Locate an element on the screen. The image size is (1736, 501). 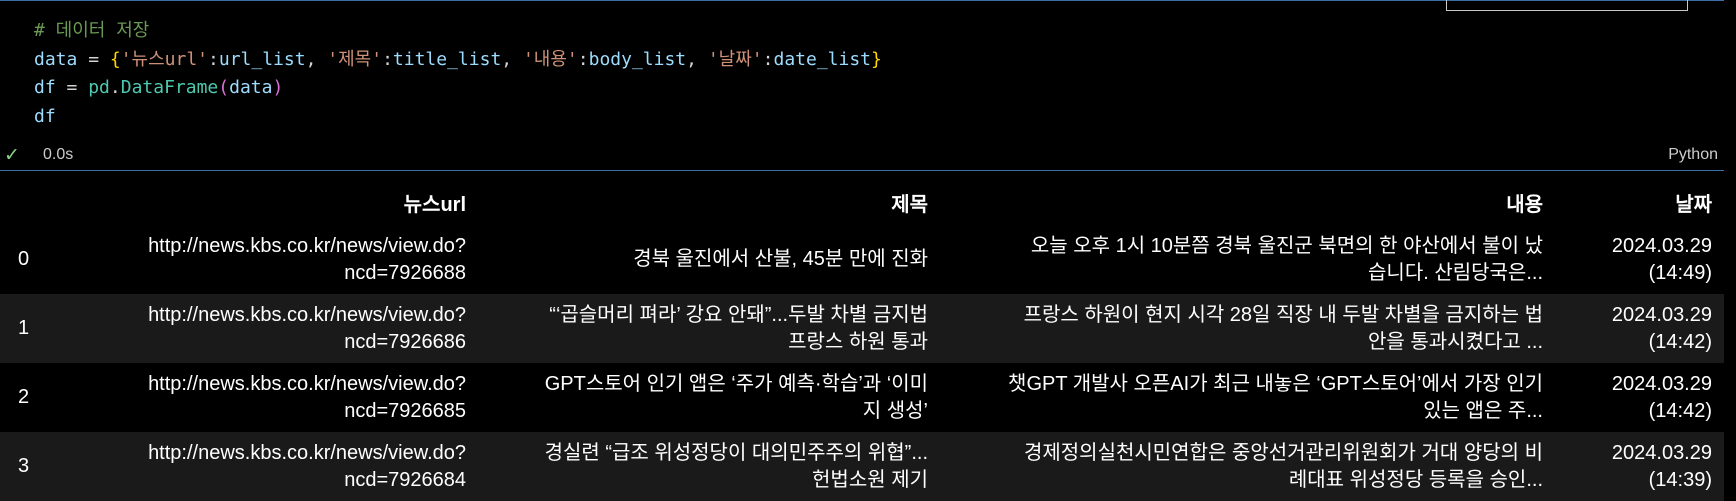
code-line: # 데이터 저장 is located at coordinates (458, 31).